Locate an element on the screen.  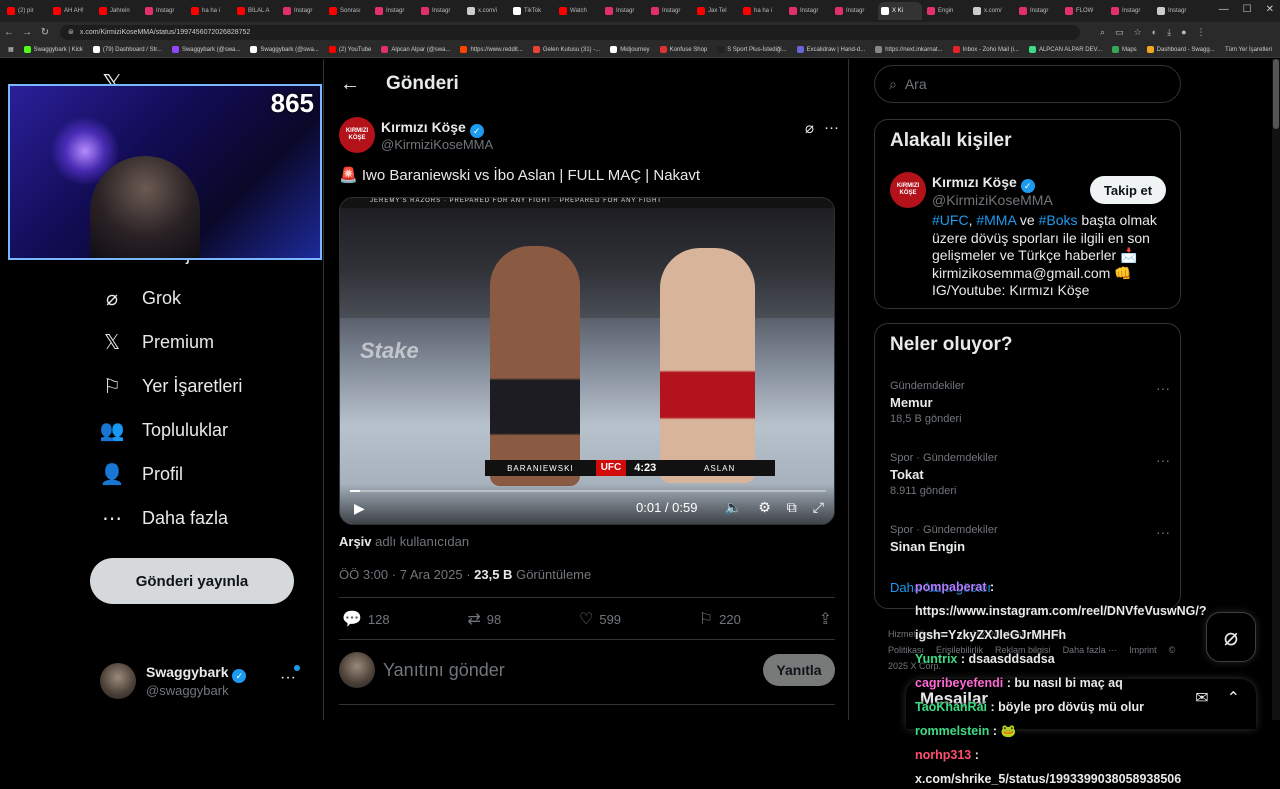
new-message-icon: ✉ is located at coordinates (1201, 698).